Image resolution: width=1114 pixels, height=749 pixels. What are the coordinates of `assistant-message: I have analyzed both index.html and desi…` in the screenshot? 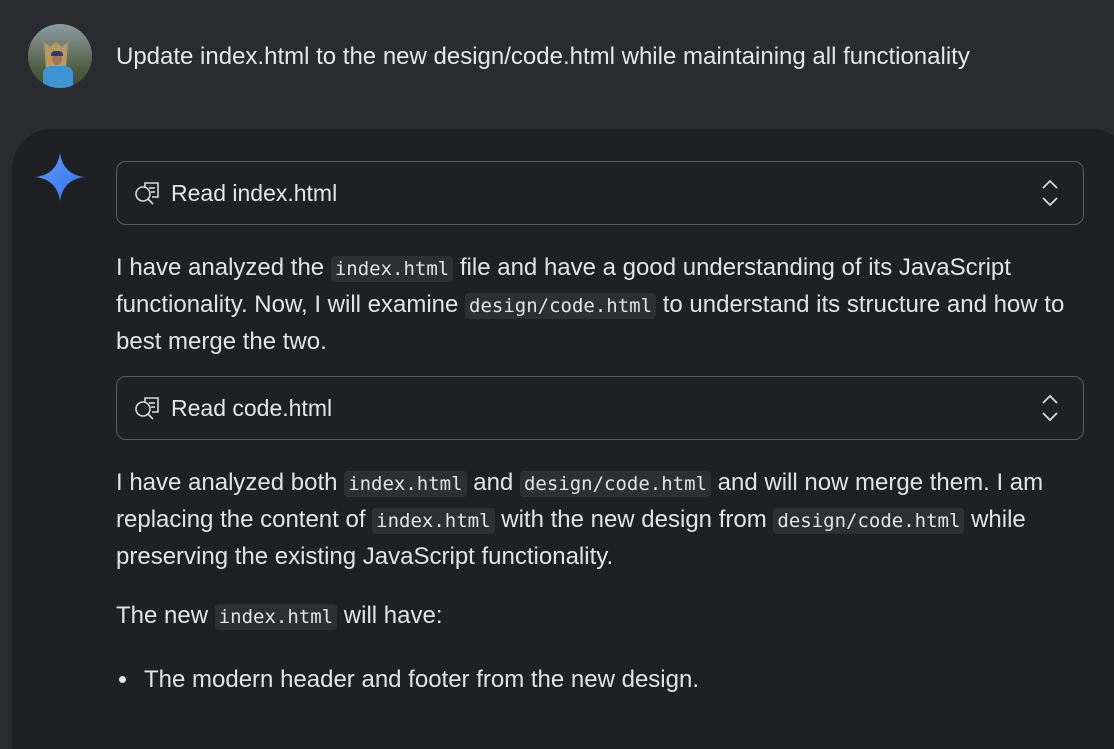 It's located at (580, 519).